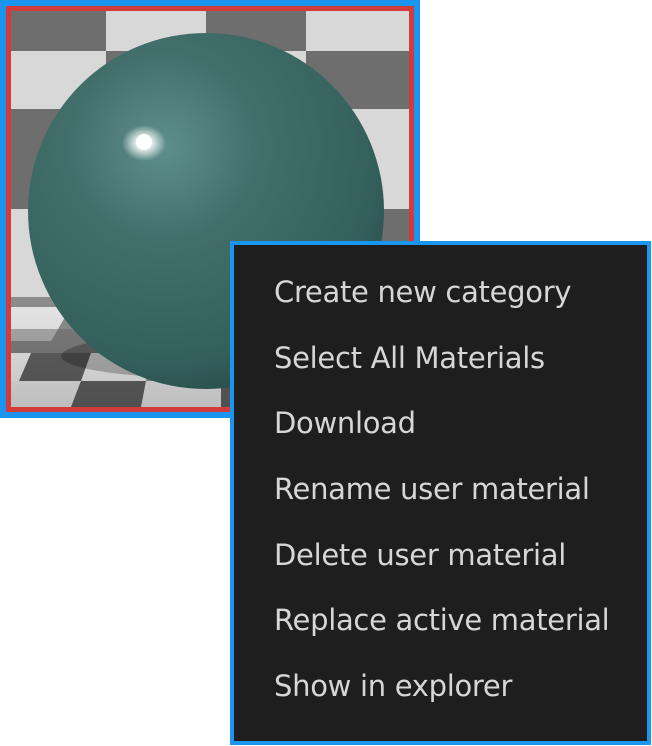  Describe the element at coordinates (440, 638) in the screenshot. I see `menu-item-replace-active-material: Replace active material` at that location.